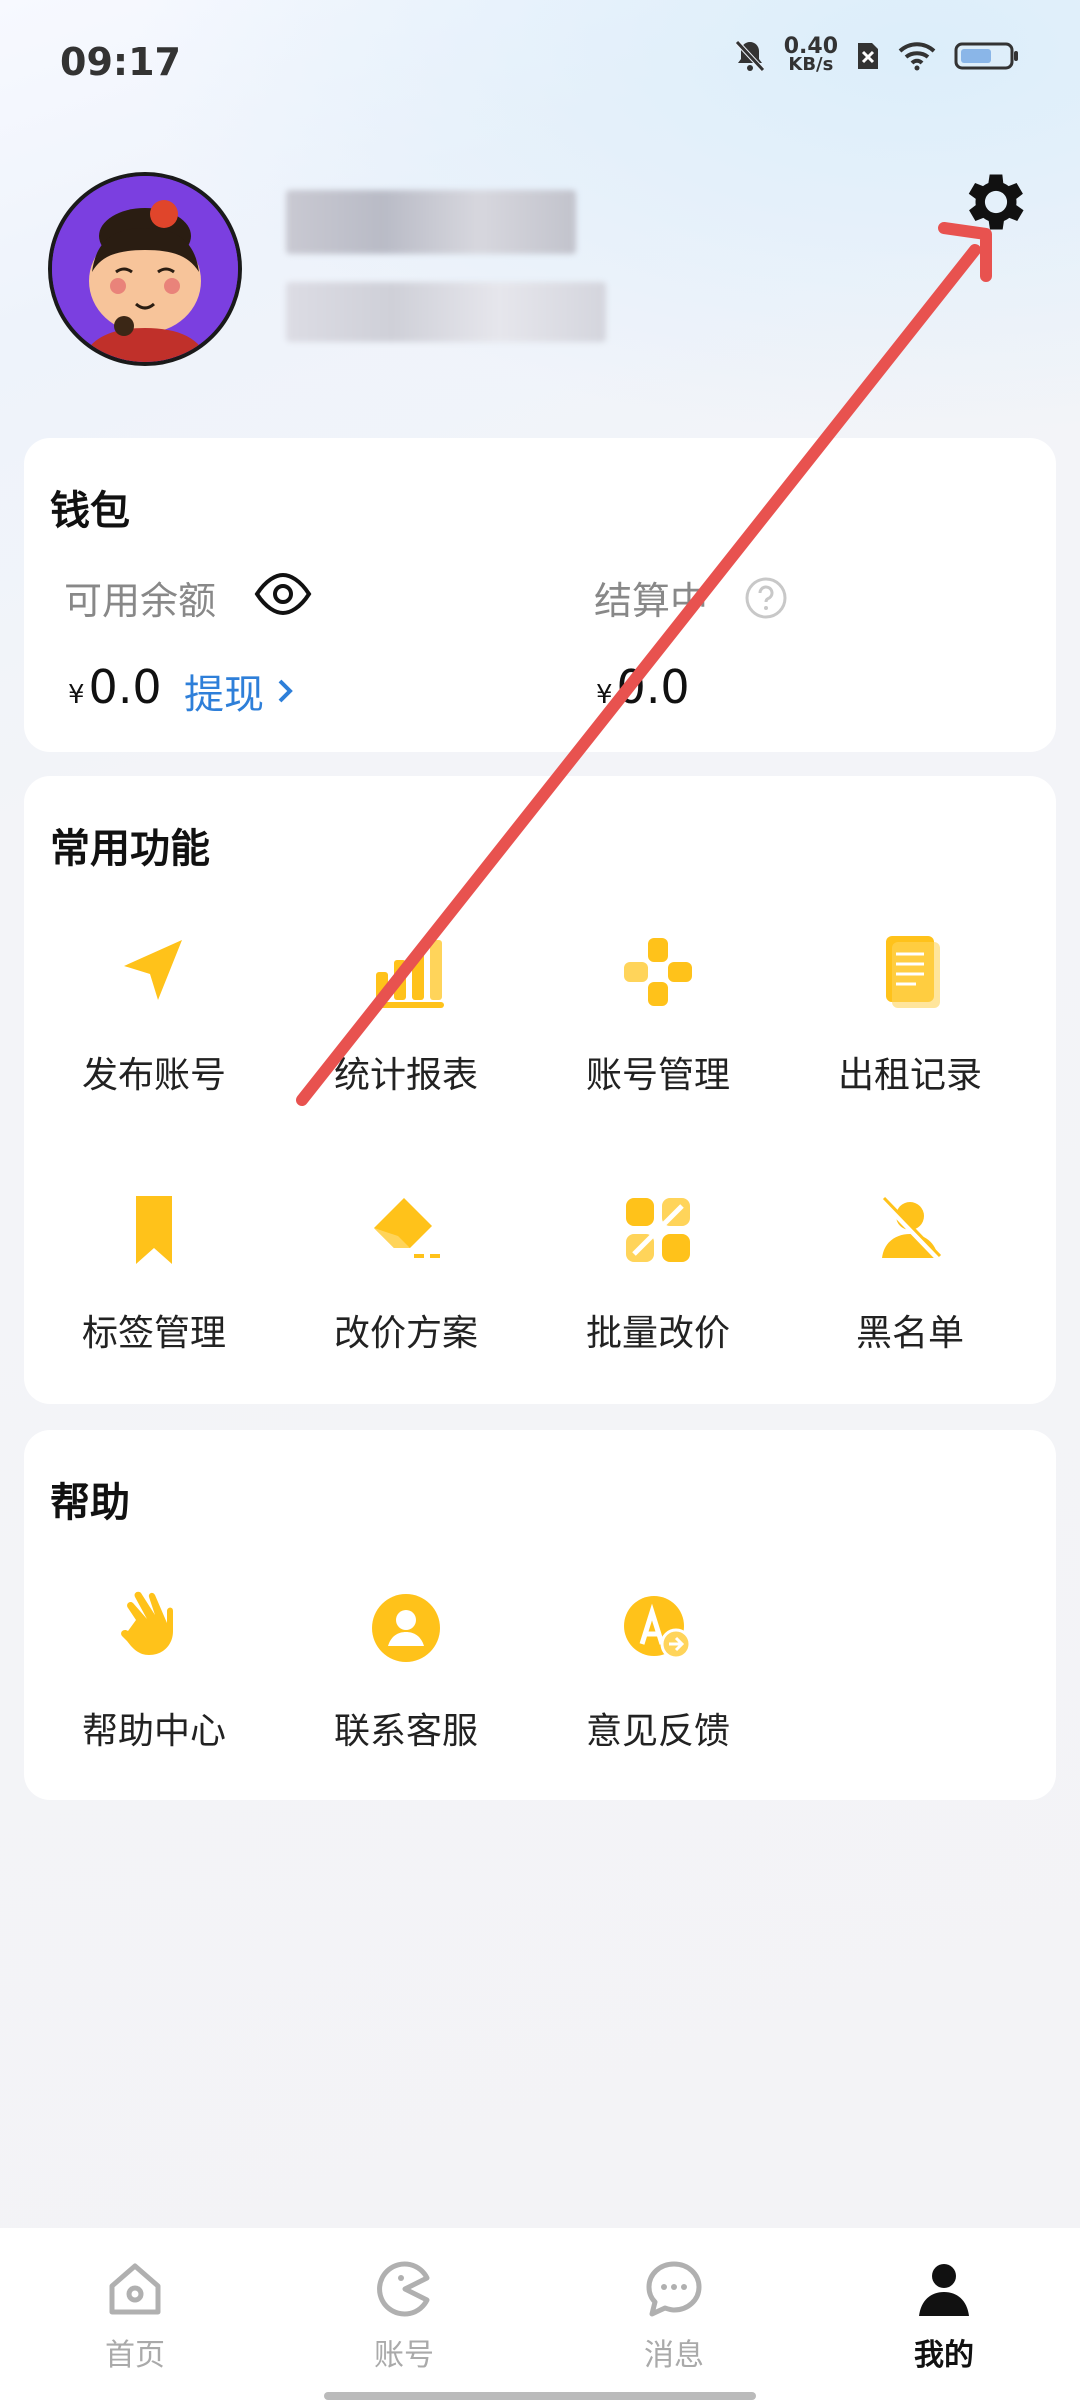 The image size is (1080, 2408). I want to click on eraser-icon, so click(409, 1228).